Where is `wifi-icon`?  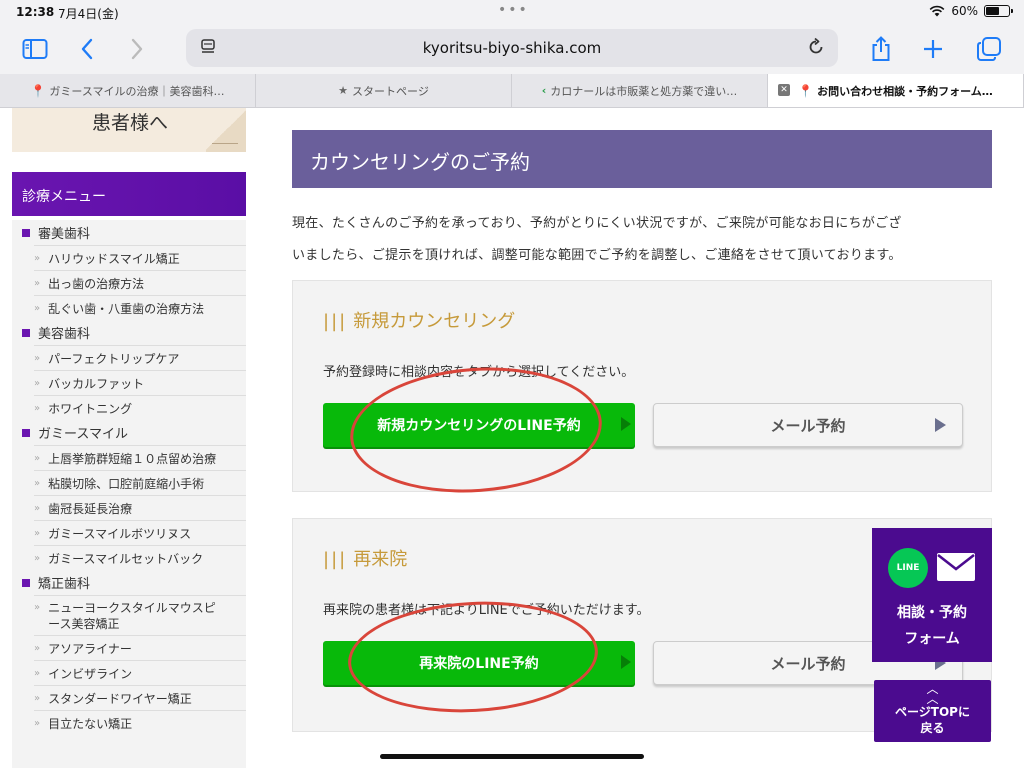
wifi-icon is located at coordinates (937, 11).